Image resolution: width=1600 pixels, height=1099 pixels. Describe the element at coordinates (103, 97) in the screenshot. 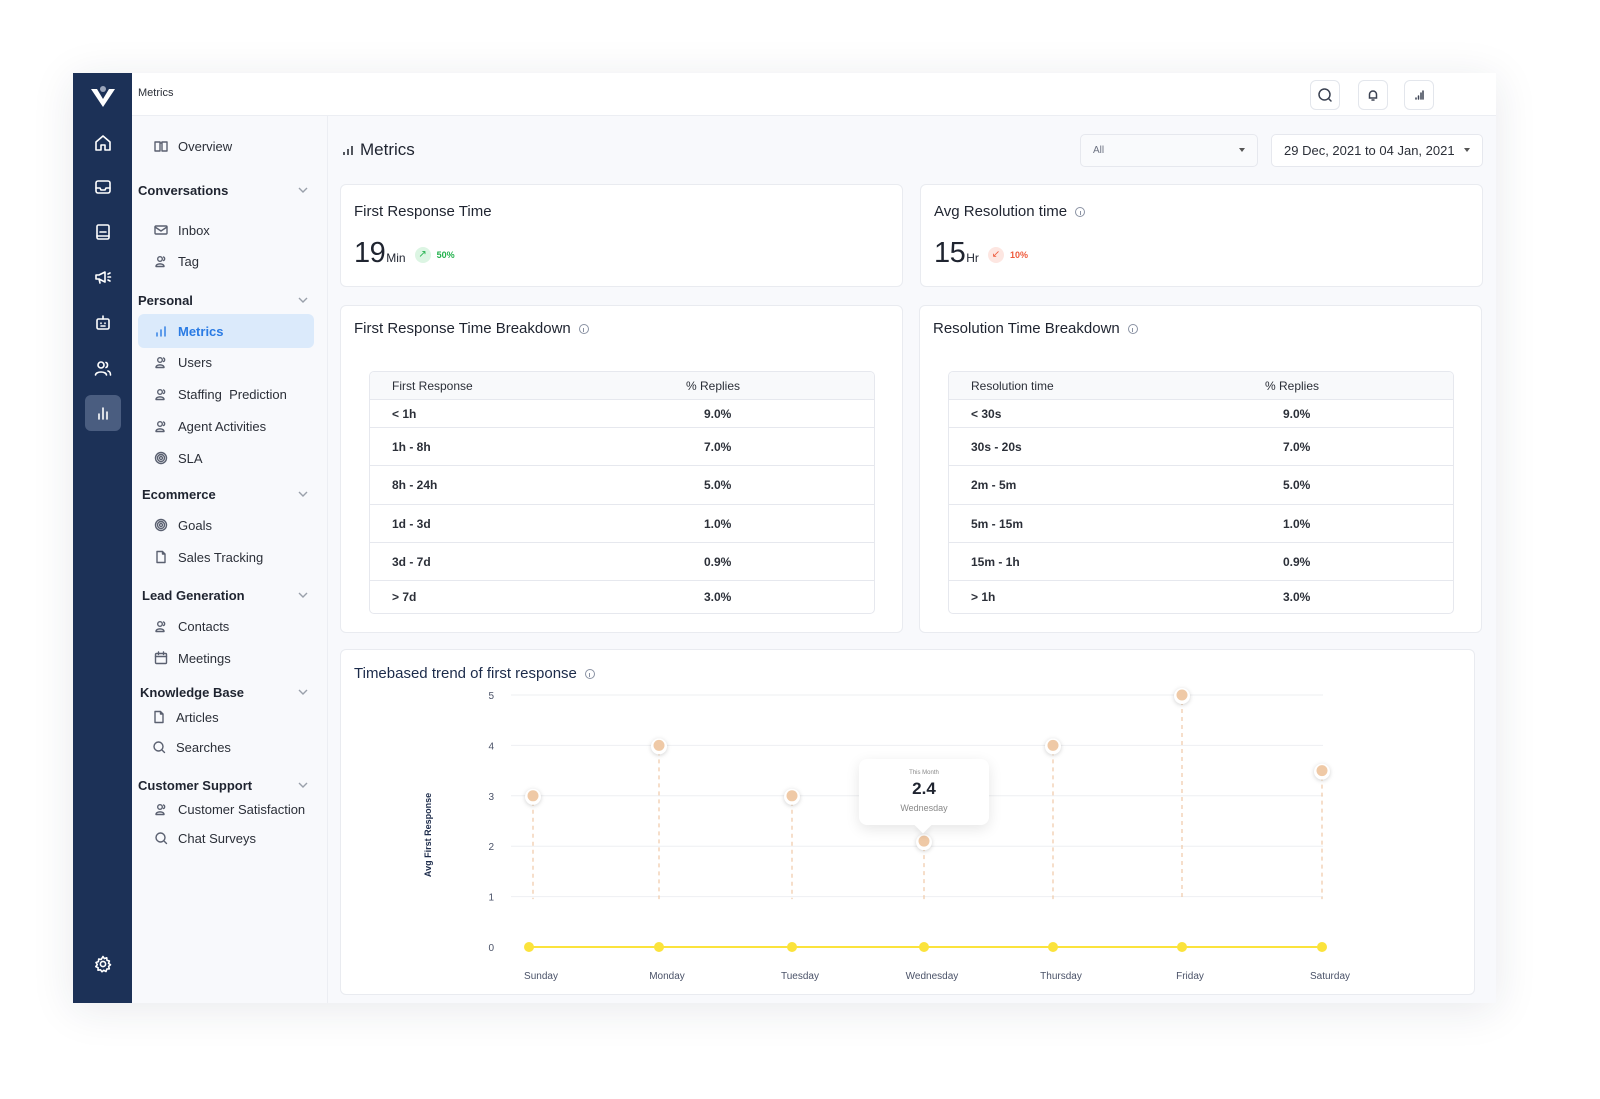

I see `logo` at that location.